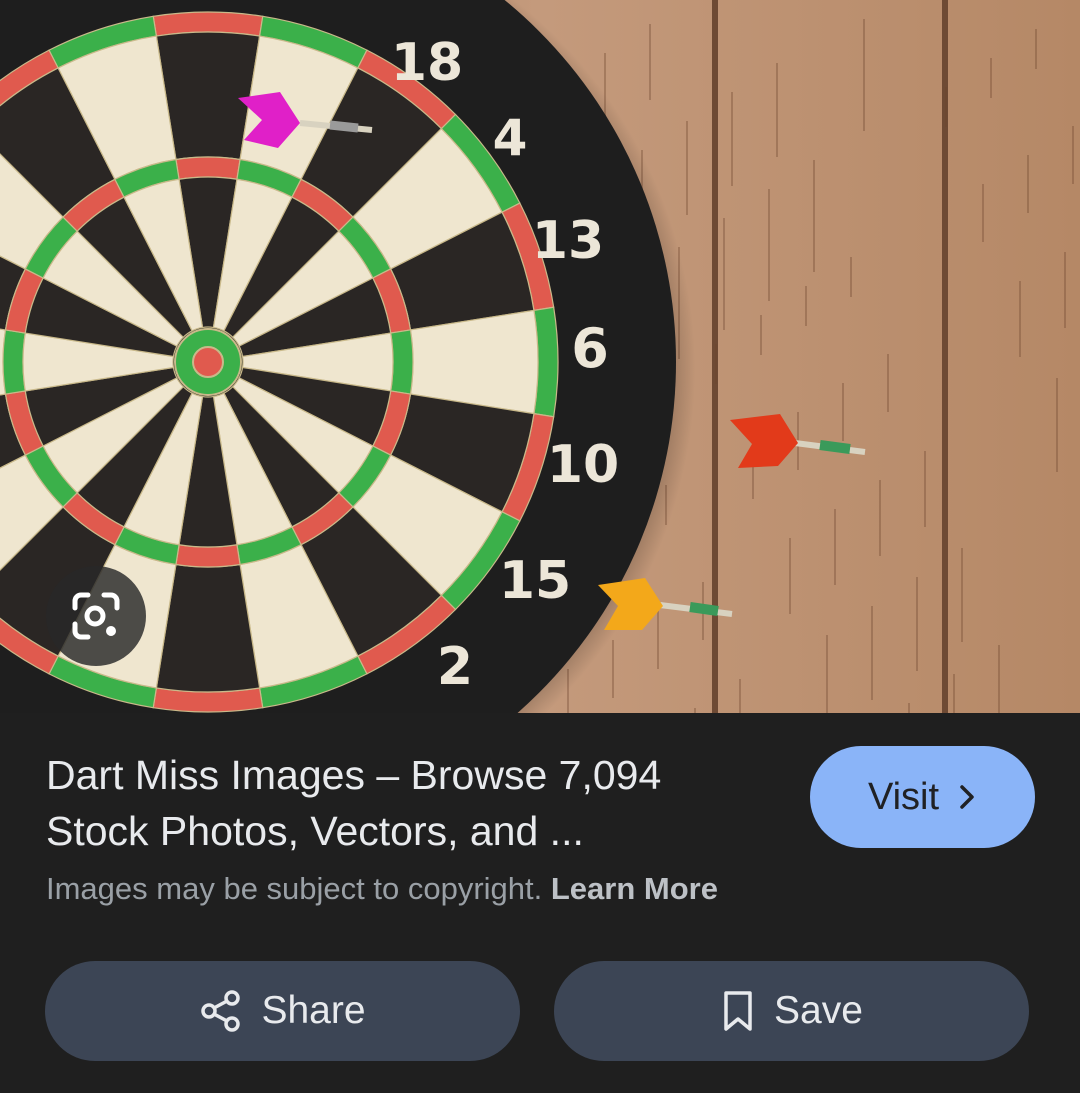 This screenshot has height=1093, width=1080. Describe the element at coordinates (583, 465) in the screenshot. I see `board-number-10: 10` at that location.